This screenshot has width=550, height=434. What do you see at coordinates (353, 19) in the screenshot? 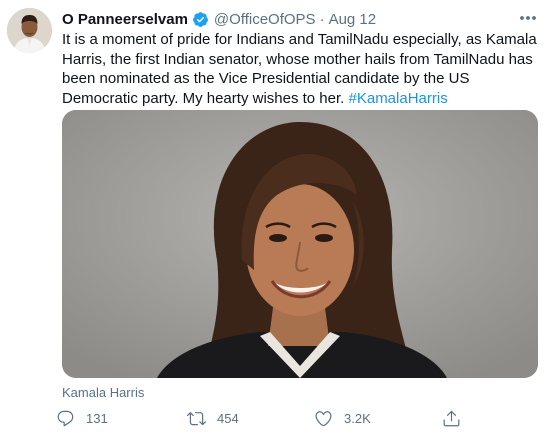
I see `tweet-date: Aug 12` at bounding box center [353, 19].